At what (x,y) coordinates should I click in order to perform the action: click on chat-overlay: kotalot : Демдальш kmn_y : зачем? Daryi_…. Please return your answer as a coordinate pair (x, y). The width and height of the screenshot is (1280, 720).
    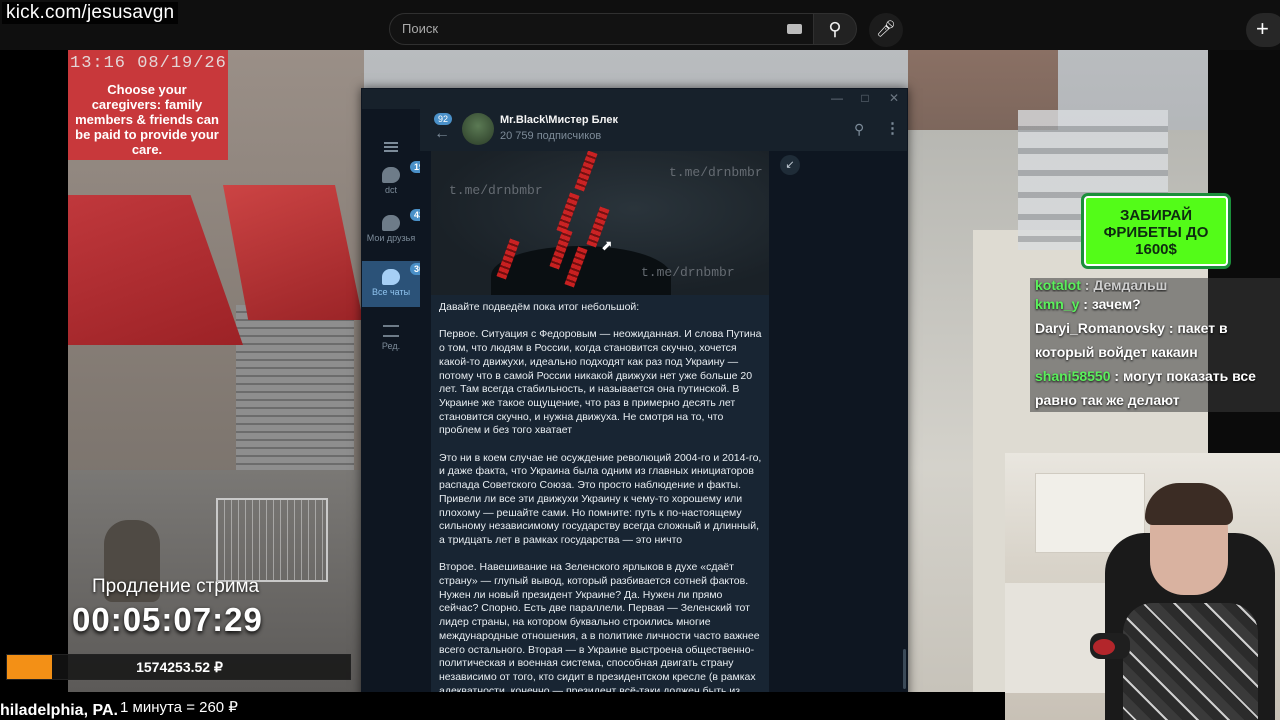
    Looking at the image, I should click on (1155, 345).